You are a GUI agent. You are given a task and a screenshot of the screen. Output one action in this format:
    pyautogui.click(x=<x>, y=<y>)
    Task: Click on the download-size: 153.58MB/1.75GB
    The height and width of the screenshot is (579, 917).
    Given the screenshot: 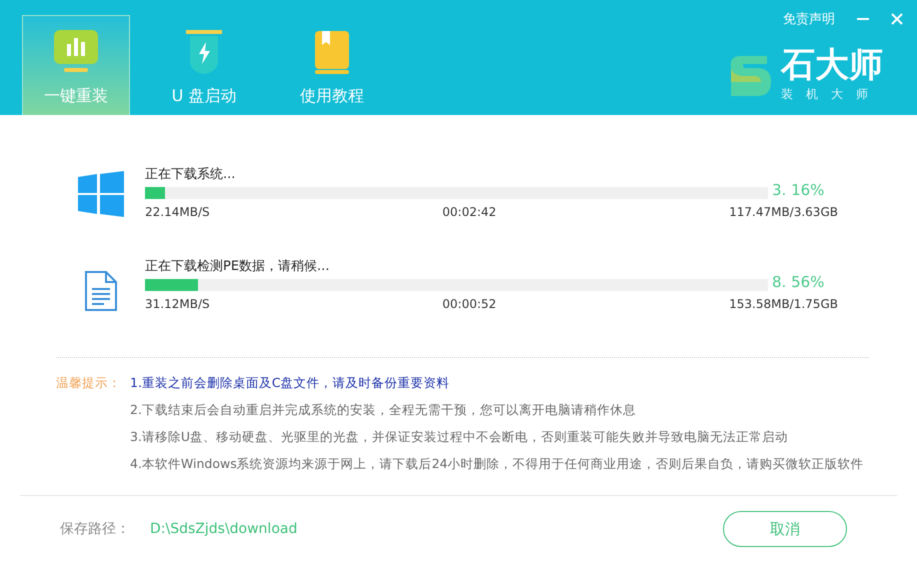 What is the action you would take?
    pyautogui.click(x=783, y=304)
    